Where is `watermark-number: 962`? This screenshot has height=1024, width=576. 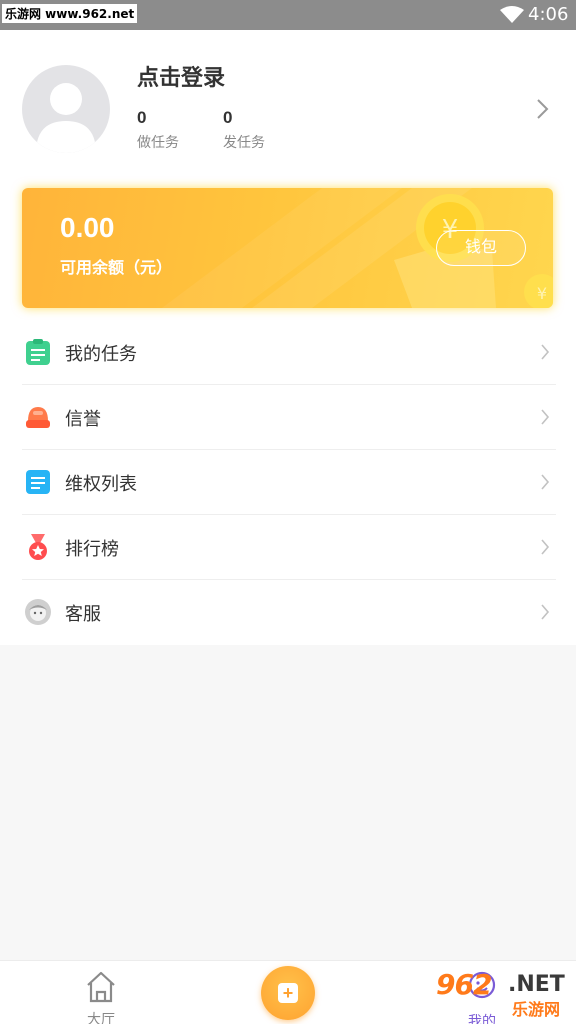 watermark-number: 962 is located at coordinates (464, 984).